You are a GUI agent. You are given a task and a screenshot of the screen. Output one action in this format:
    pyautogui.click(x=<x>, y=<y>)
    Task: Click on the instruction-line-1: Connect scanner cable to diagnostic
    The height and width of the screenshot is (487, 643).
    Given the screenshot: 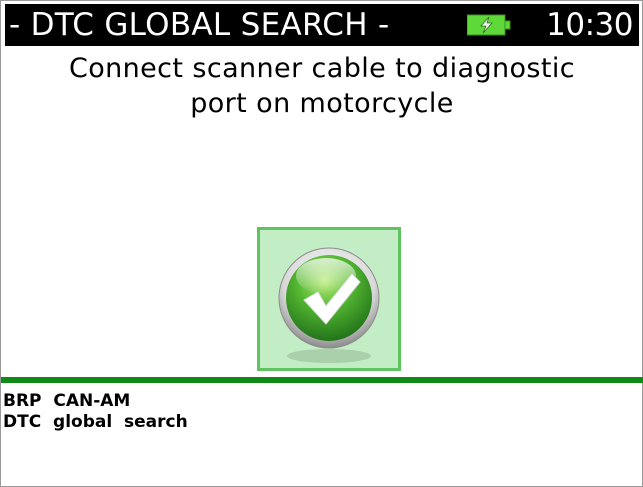 What is the action you would take?
    pyautogui.click(x=322, y=68)
    